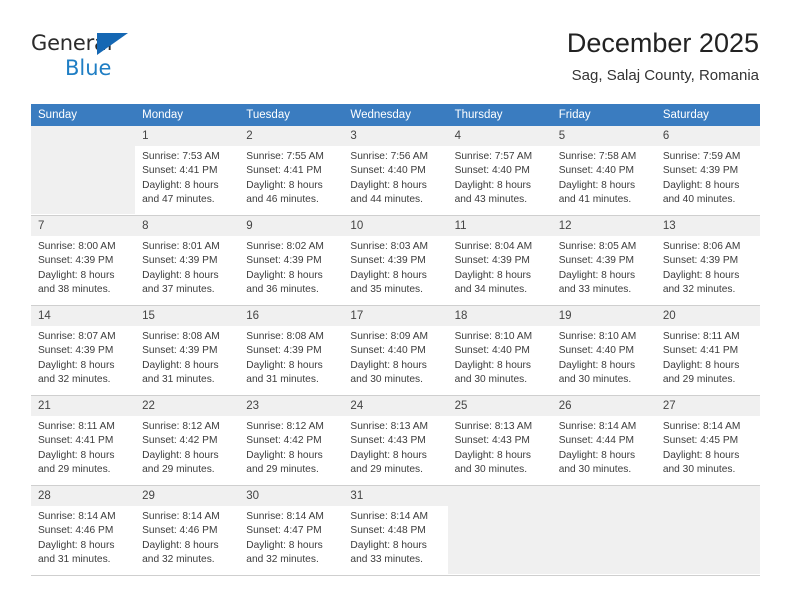 Image resolution: width=792 pixels, height=612 pixels. I want to click on day-number: 2, so click(291, 136).